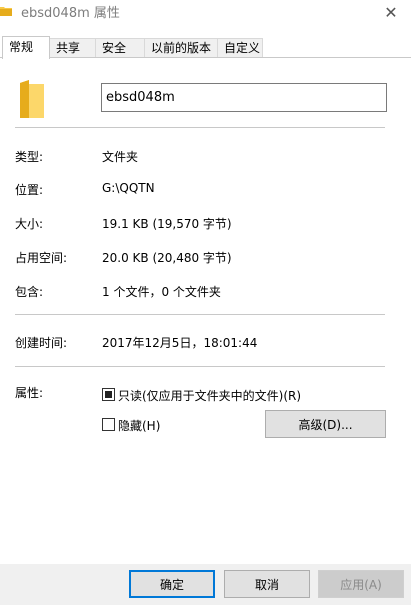 The image size is (411, 605). Describe the element at coordinates (205, 12) in the screenshot. I see `title-bar: ebsd048m 属性 ✕` at that location.